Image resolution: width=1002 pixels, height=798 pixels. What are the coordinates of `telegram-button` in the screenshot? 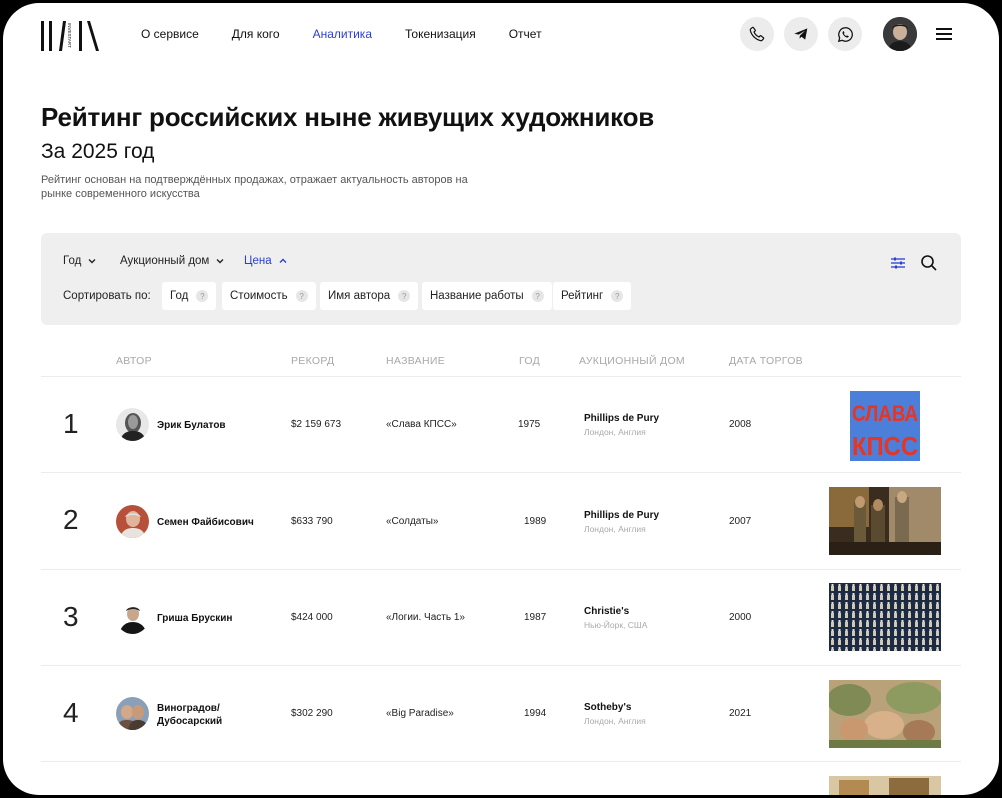 It's located at (801, 34).